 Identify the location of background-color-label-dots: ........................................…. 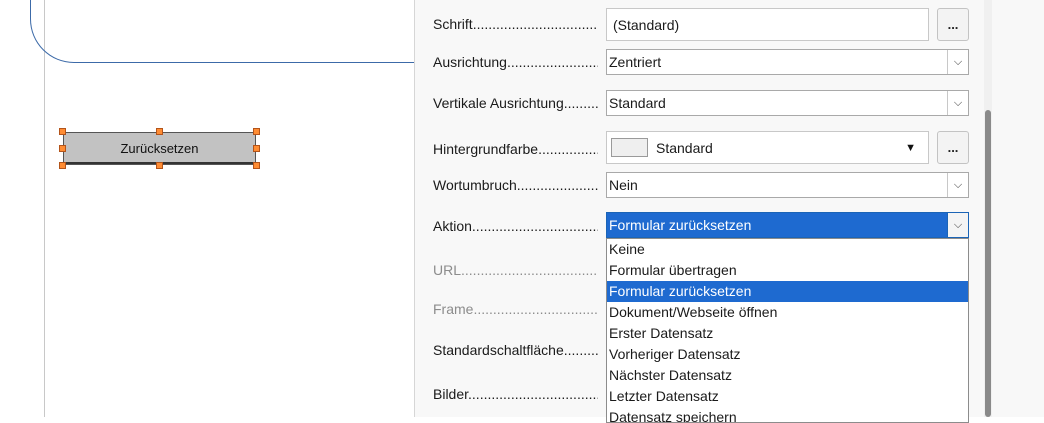
(568, 149).